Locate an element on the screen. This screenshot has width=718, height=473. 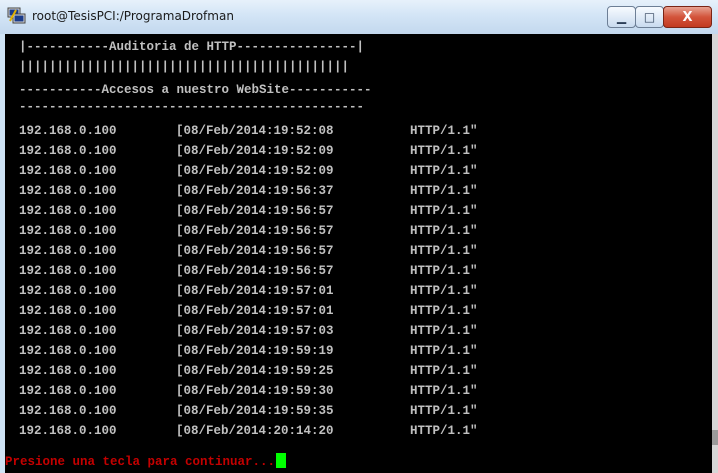
timestamp: [08/Feb/2014:19:56:37 is located at coordinates (255, 191).